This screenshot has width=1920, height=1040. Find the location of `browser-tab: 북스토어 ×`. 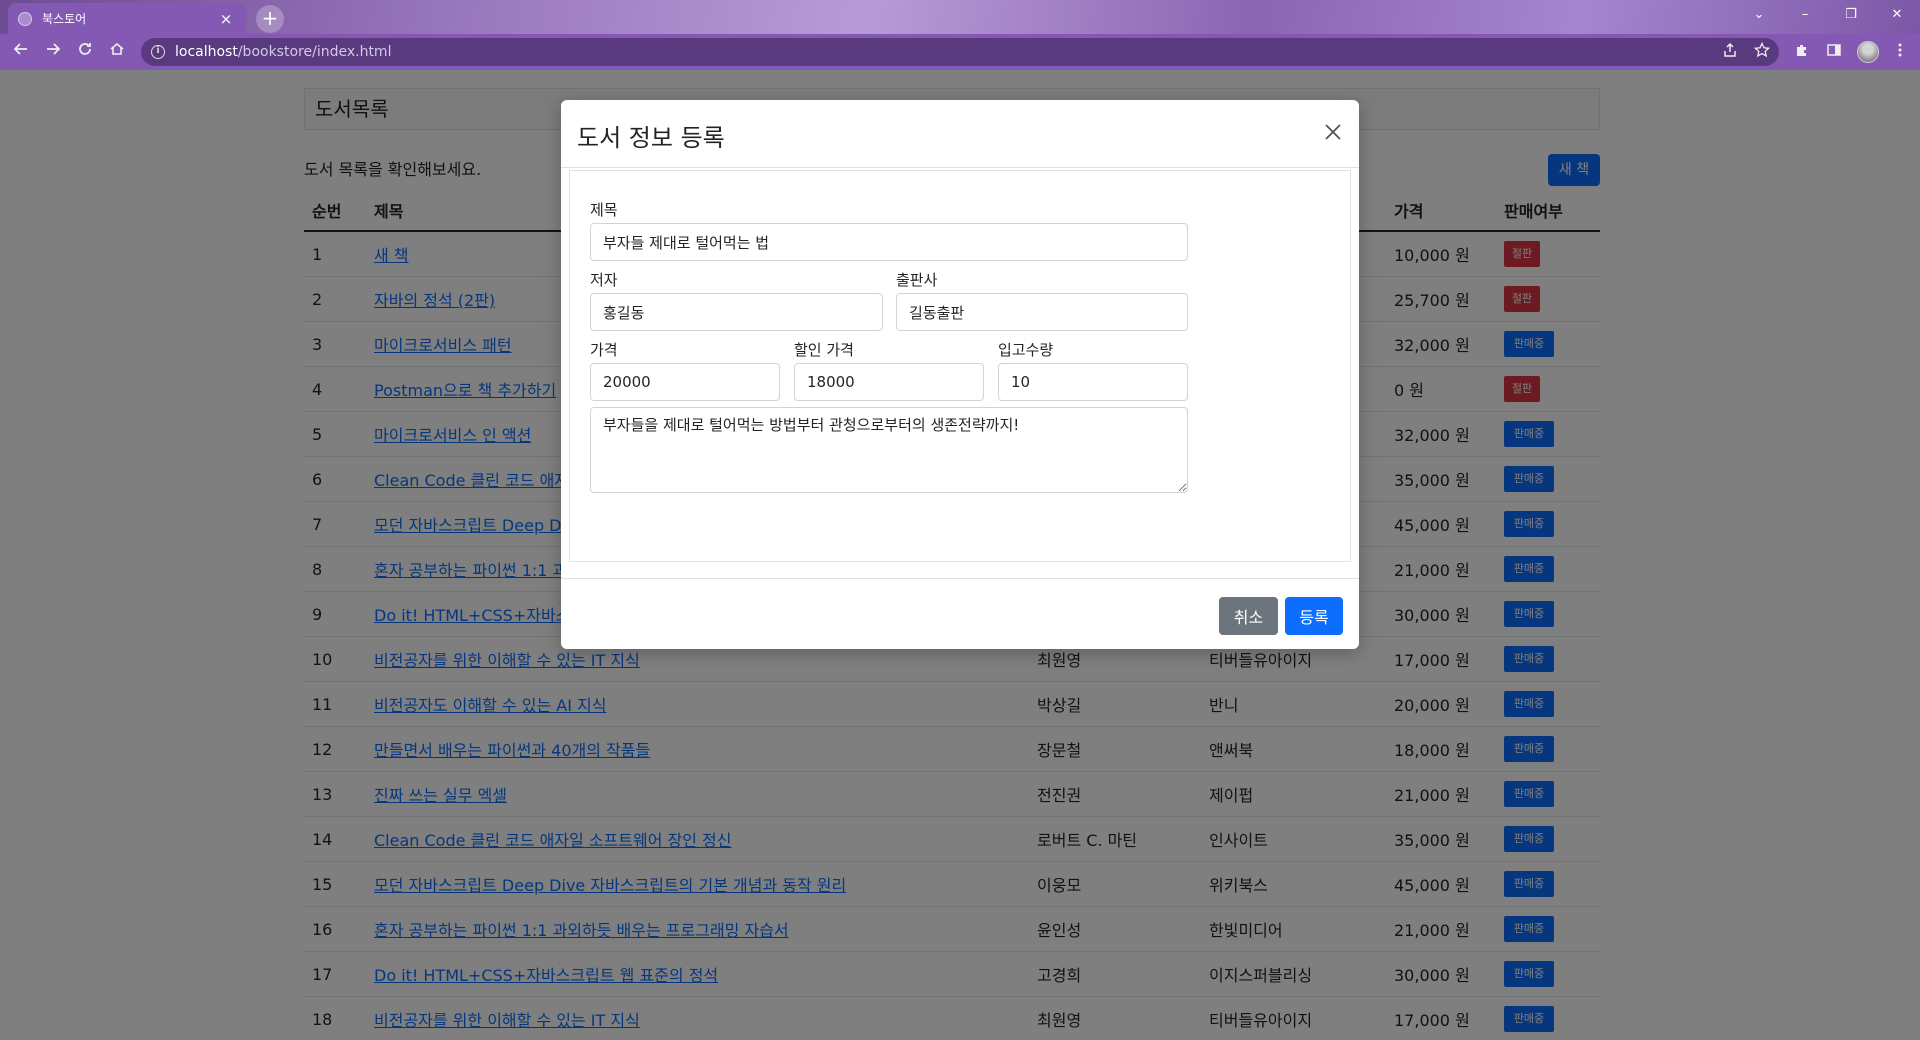

browser-tab: 북스토어 × is located at coordinates (127, 18).